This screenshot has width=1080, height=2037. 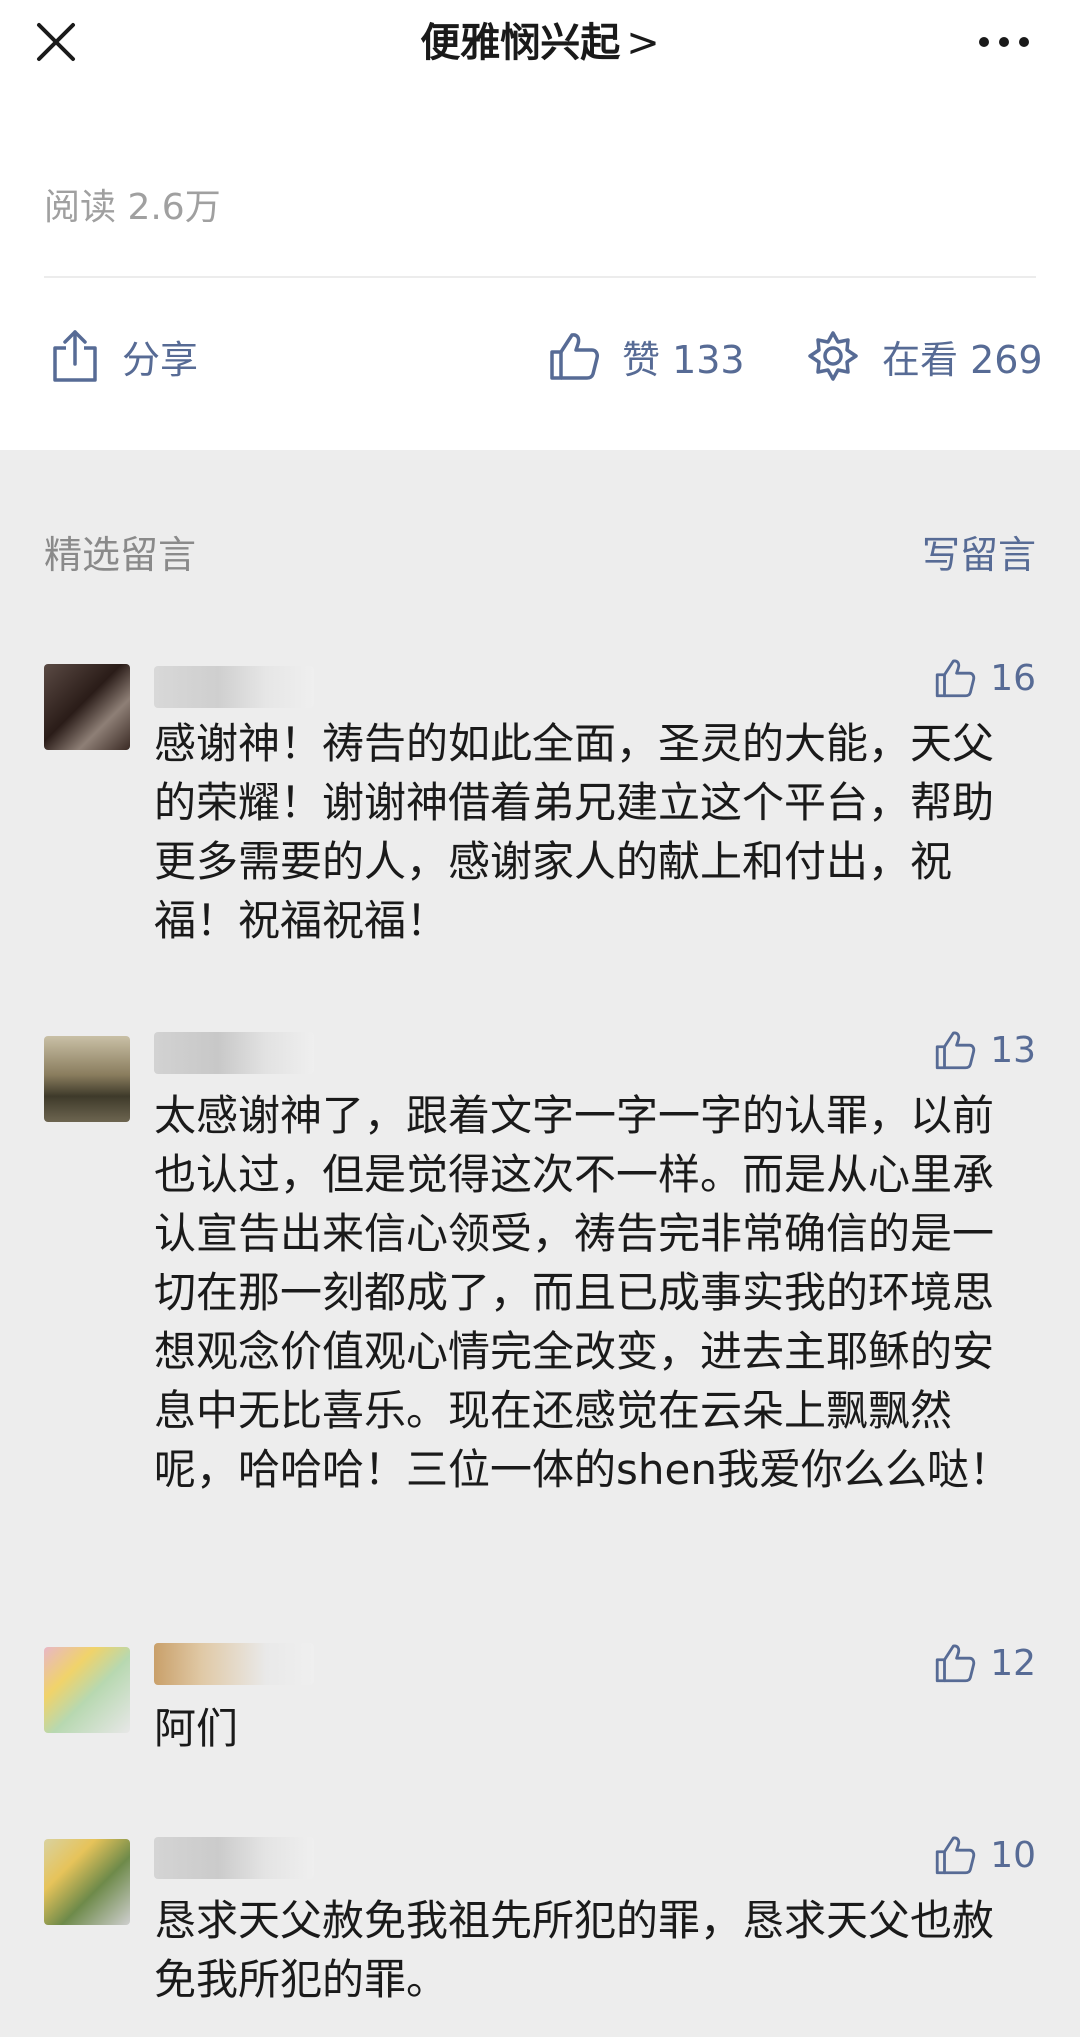 I want to click on comments-header: 精选留言 写留言, so click(x=540, y=525).